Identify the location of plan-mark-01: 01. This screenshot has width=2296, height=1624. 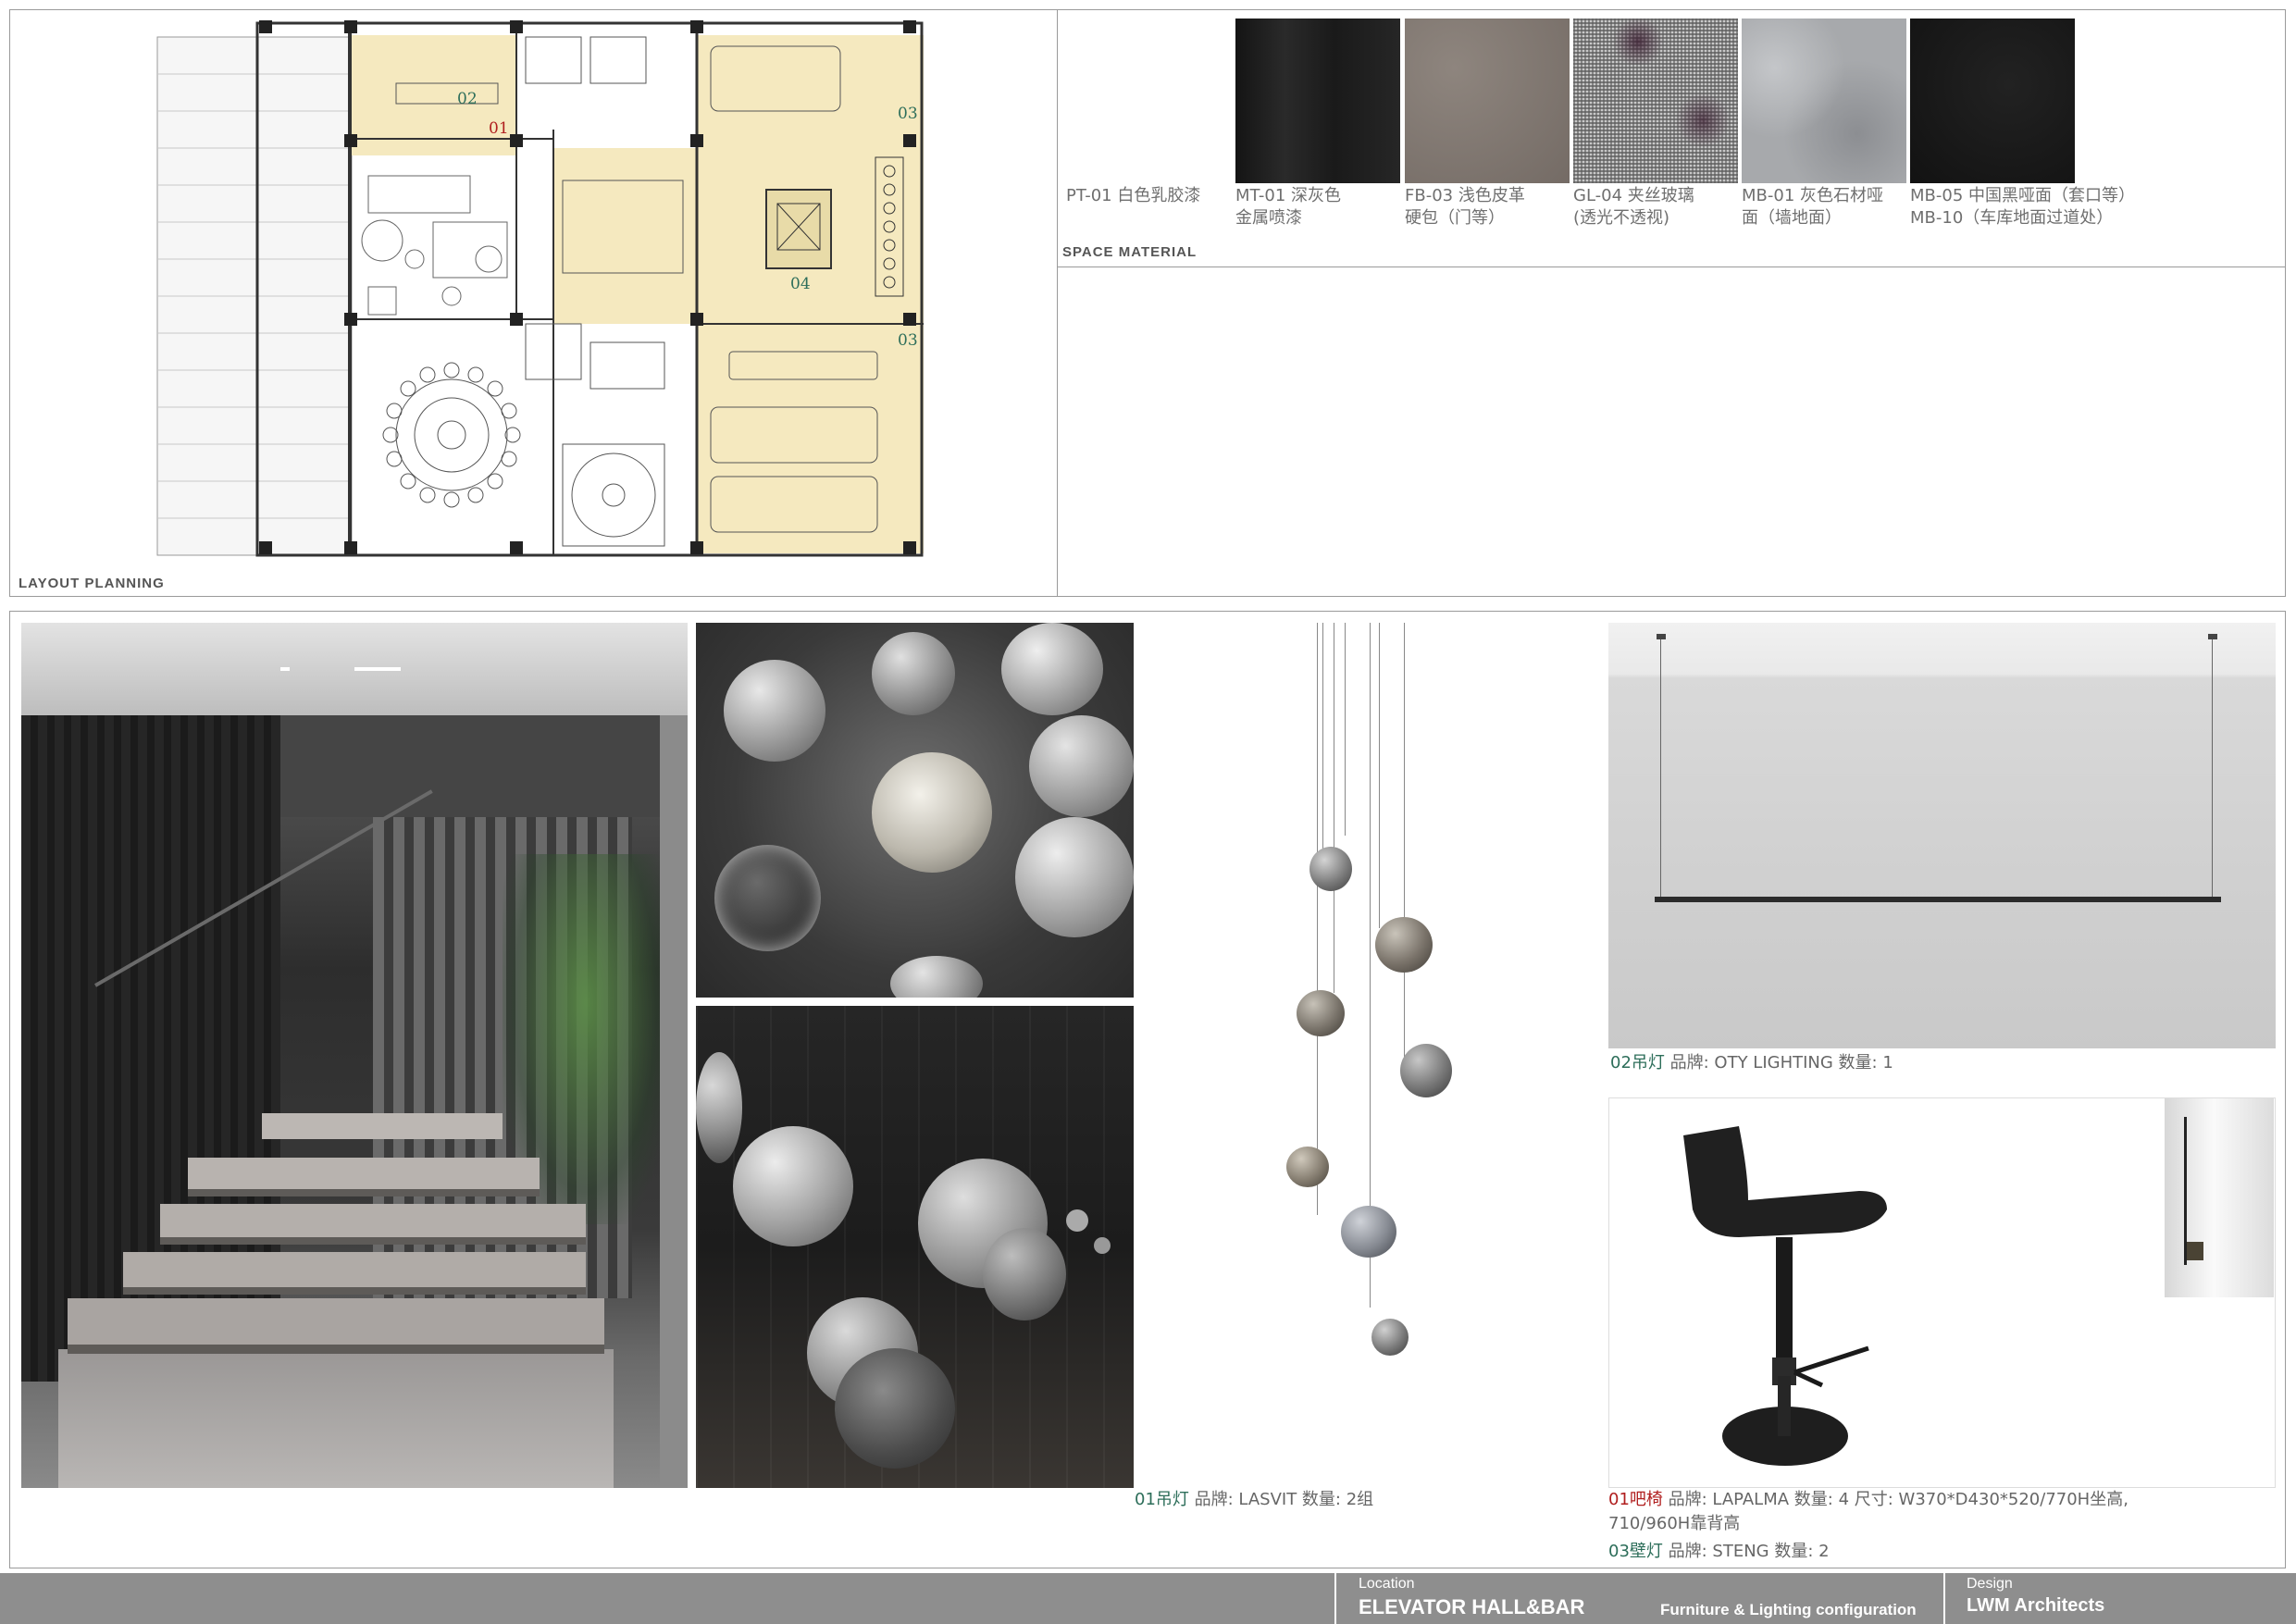
(499, 128).